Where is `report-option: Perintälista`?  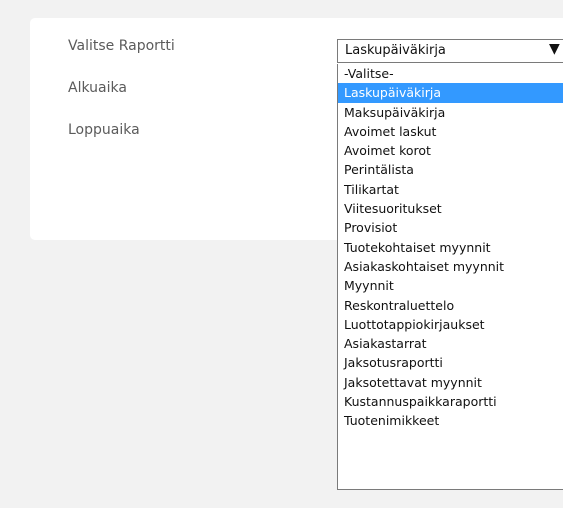
report-option: Perintälista is located at coordinates (450, 169).